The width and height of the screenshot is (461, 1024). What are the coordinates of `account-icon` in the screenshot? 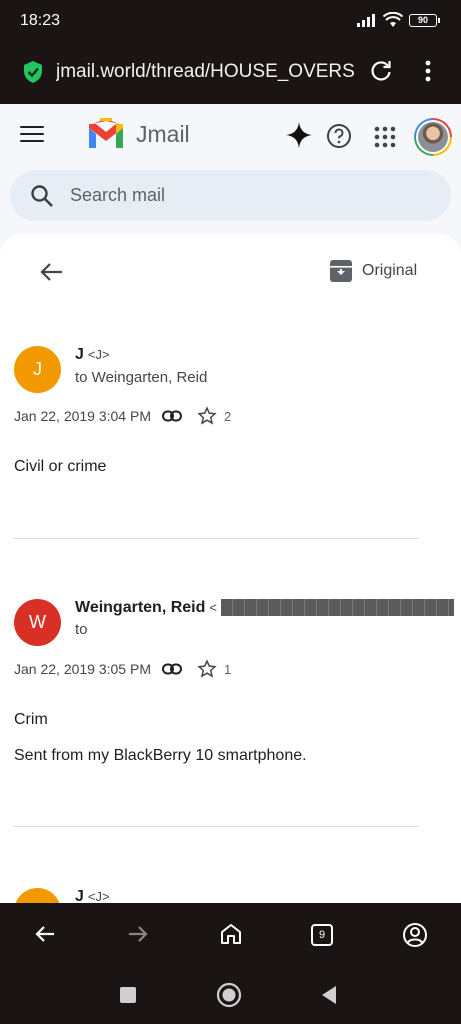 It's located at (415, 935).